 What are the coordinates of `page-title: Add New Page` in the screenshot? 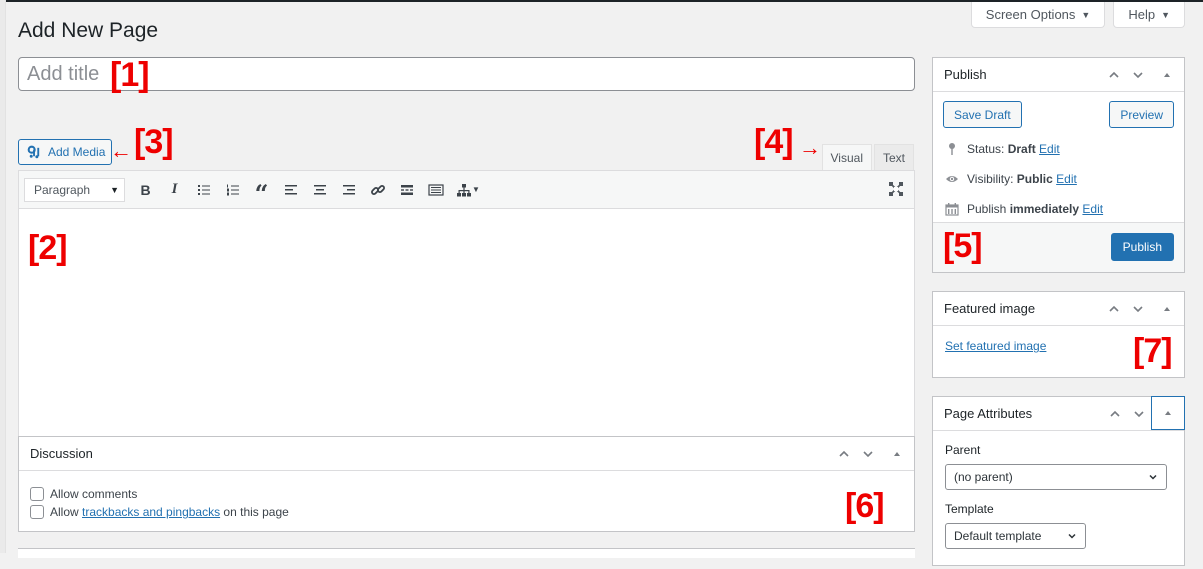 It's located at (88, 30).